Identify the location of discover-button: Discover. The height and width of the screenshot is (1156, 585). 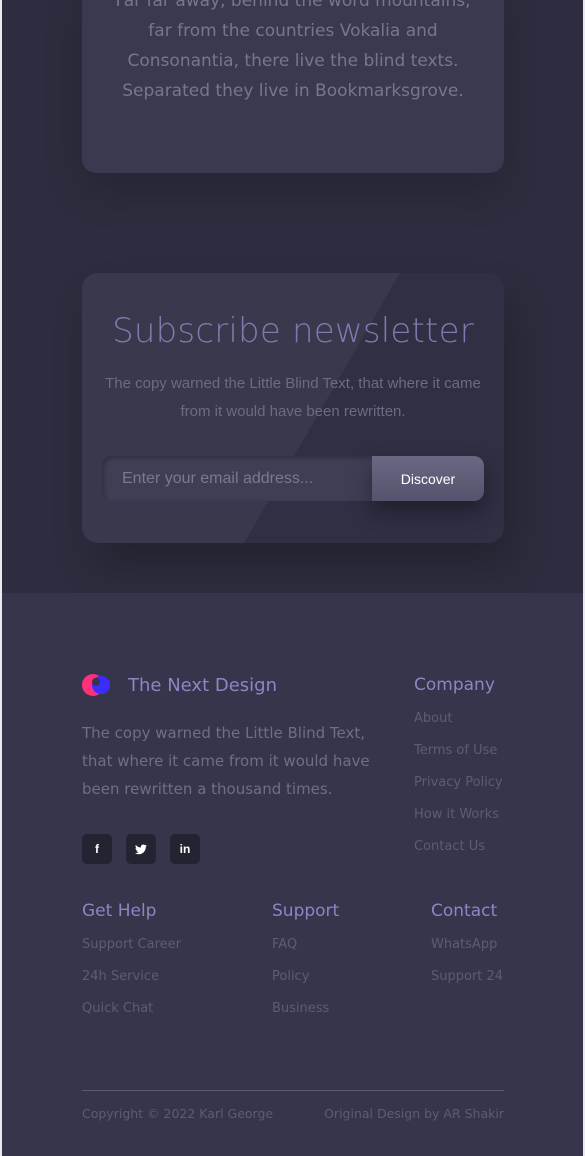
(428, 478).